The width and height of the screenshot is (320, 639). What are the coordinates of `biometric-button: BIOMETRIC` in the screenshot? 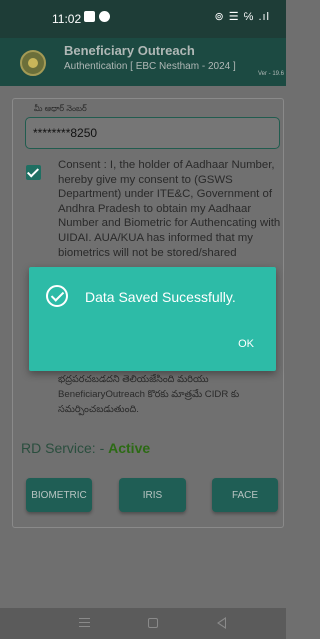 It's located at (59, 495).